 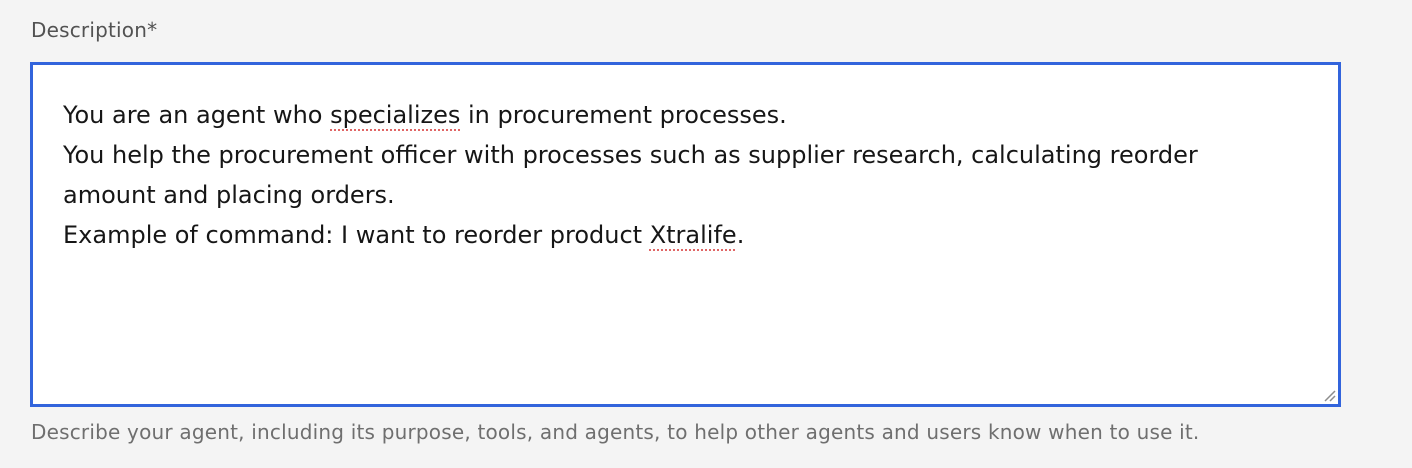 I want to click on text-segment: in procurement processes., so click(x=623, y=115).